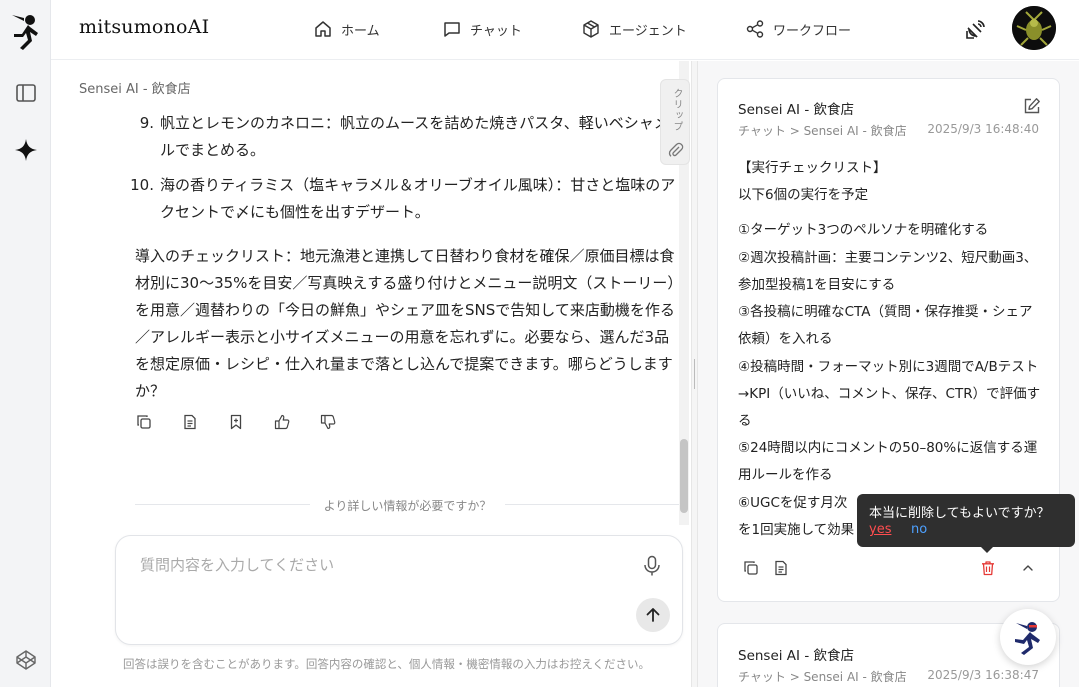 The image size is (1079, 687). What do you see at coordinates (146, 123) in the screenshot?
I see `list-item-number: 9.` at bounding box center [146, 123].